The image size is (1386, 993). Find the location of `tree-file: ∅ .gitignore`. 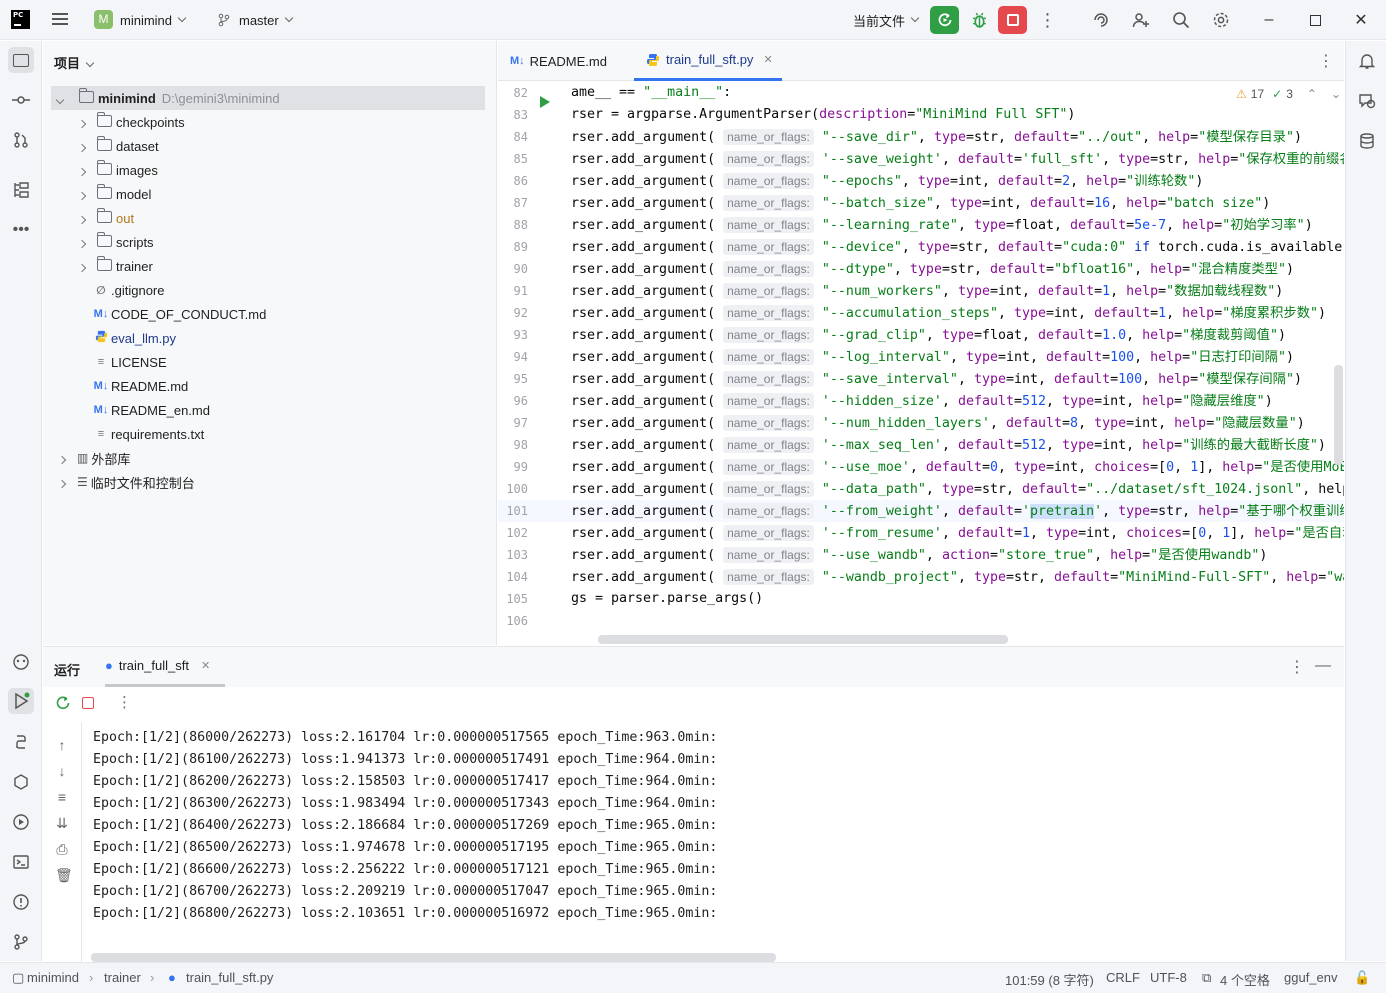

tree-file: ∅ .gitignore is located at coordinates (270, 290).